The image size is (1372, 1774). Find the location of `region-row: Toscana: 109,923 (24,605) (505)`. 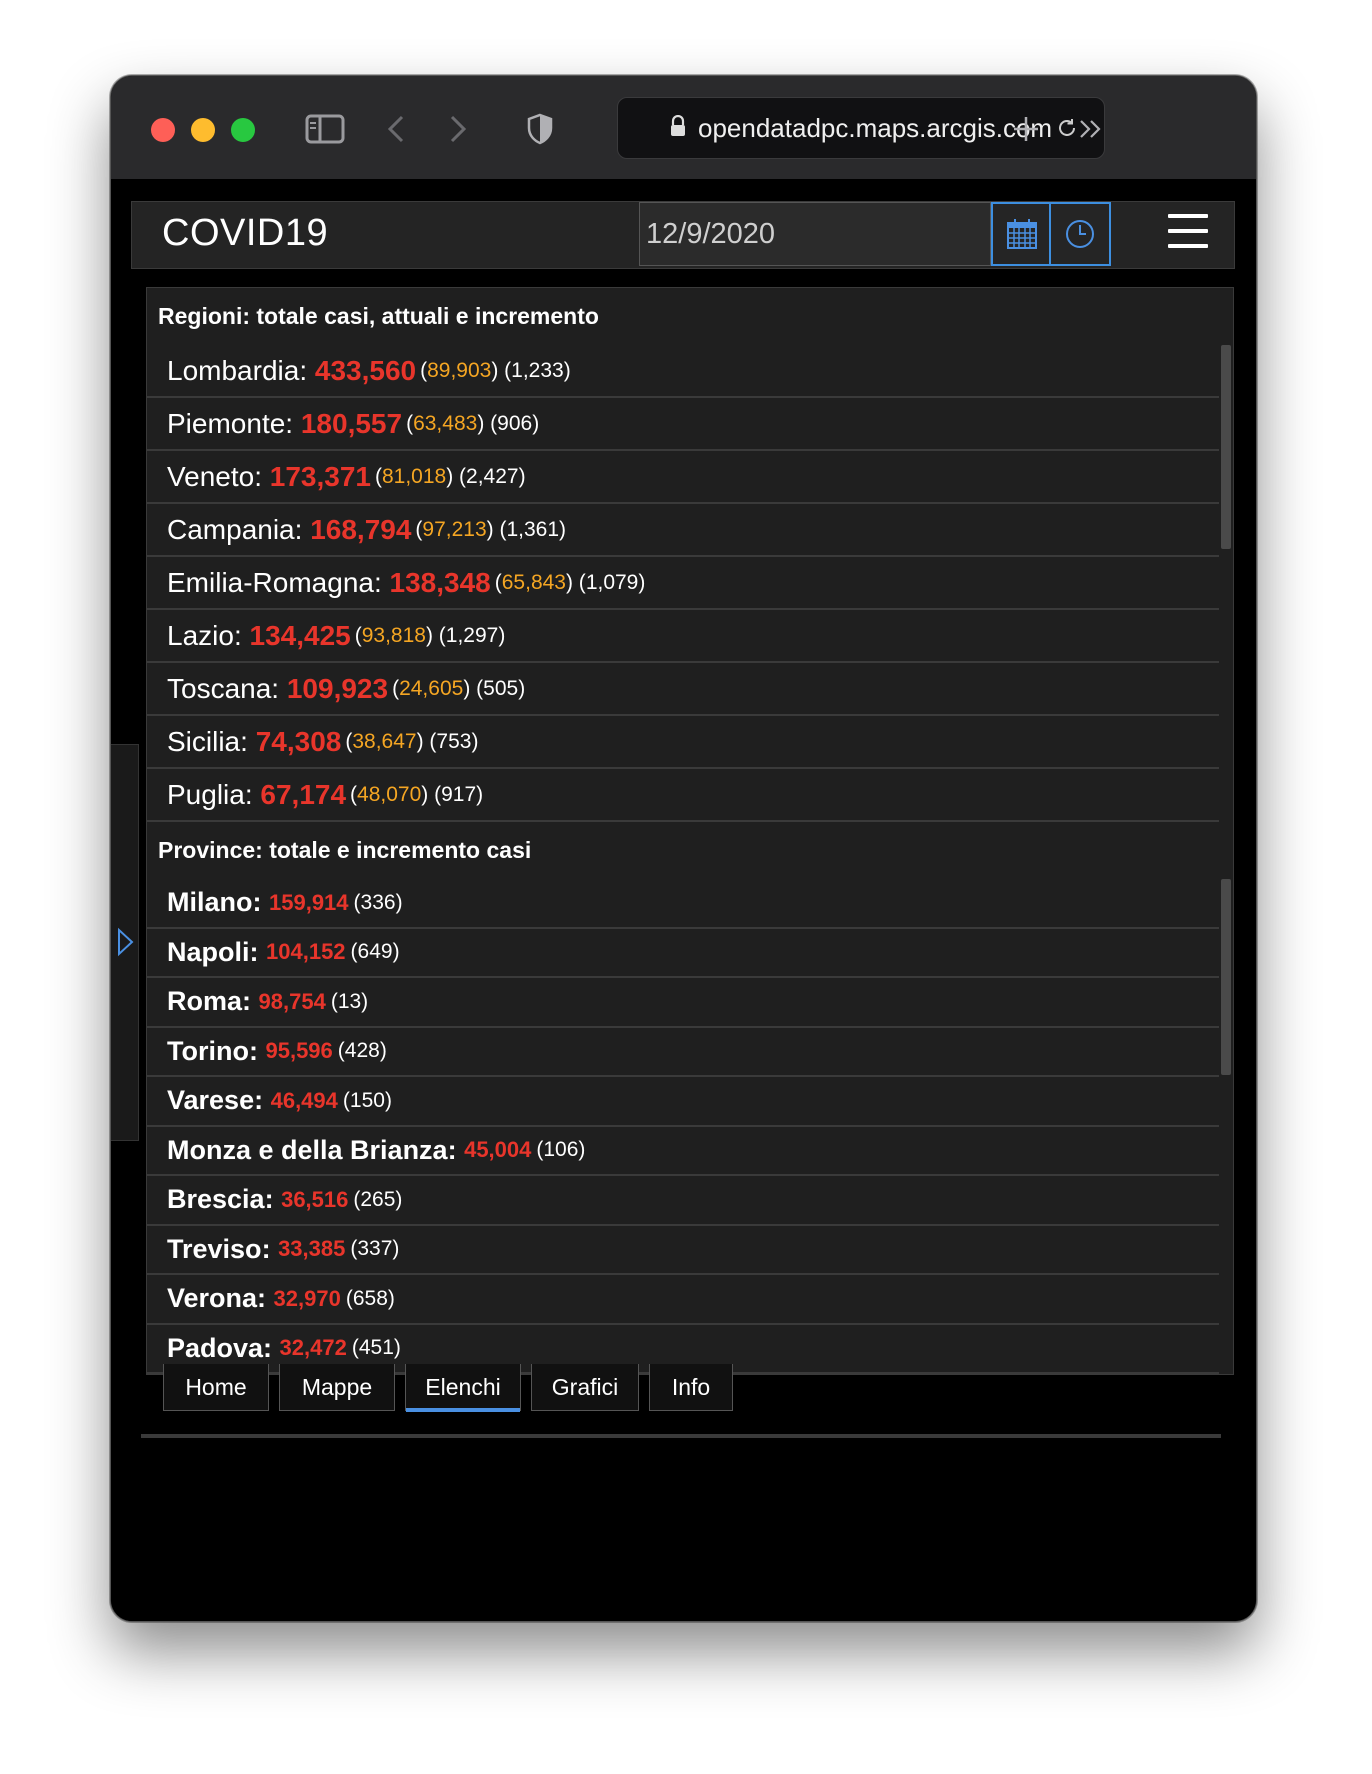

region-row: Toscana: 109,923 (24,605) (505) is located at coordinates (683, 689).